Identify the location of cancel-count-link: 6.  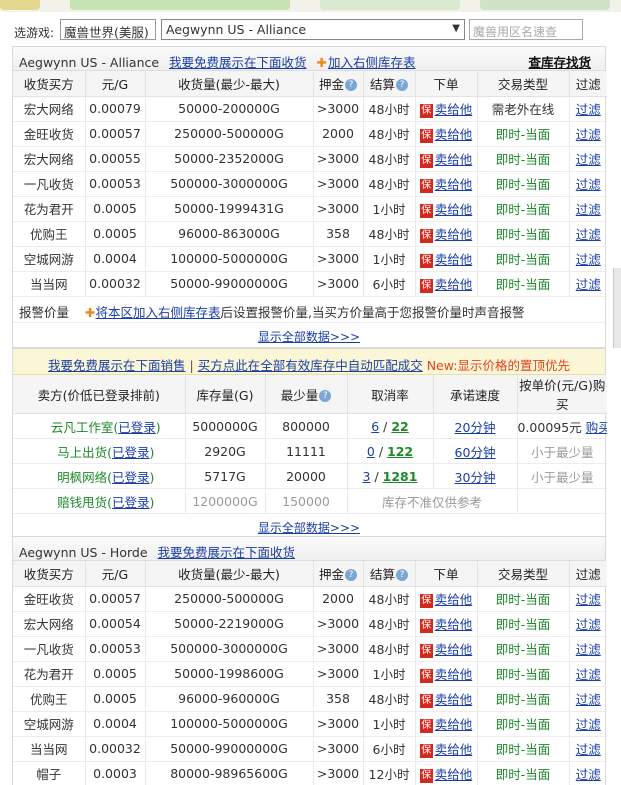
(375, 426).